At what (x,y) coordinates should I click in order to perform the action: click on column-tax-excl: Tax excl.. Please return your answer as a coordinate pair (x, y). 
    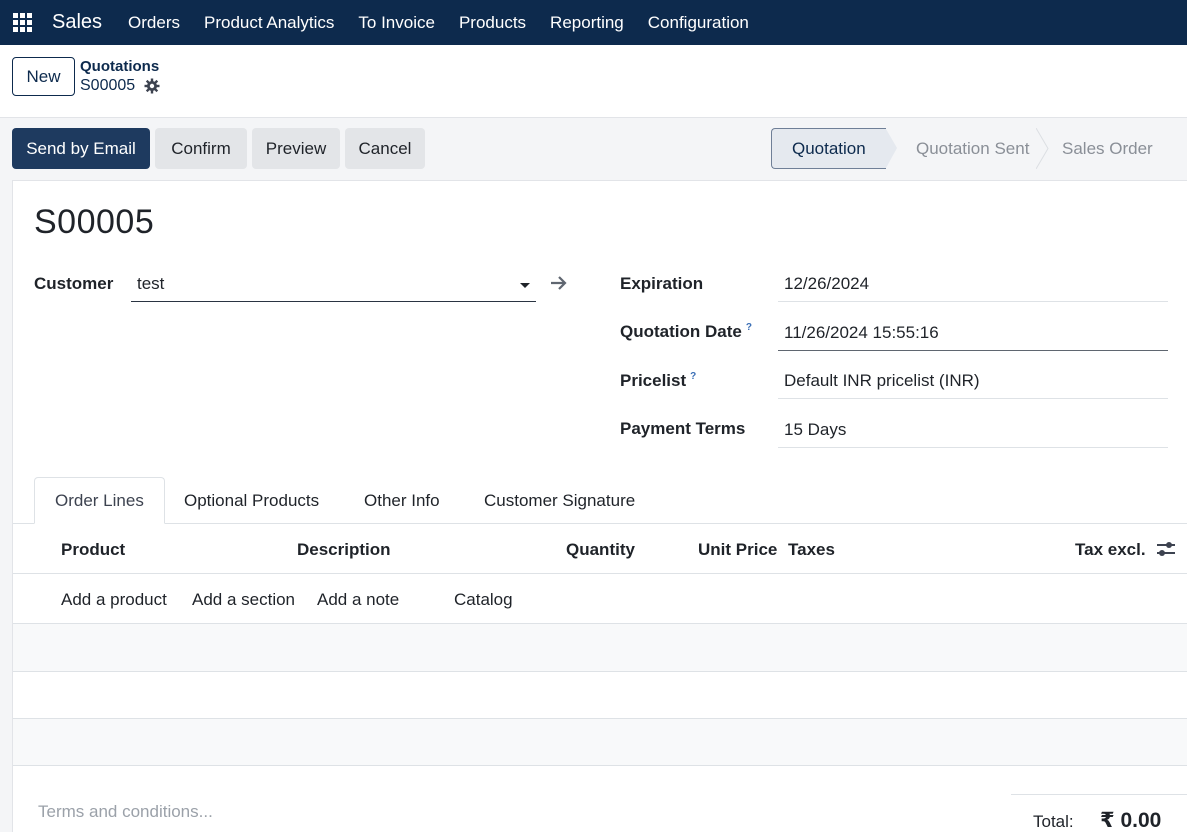
    Looking at the image, I should click on (1110, 550).